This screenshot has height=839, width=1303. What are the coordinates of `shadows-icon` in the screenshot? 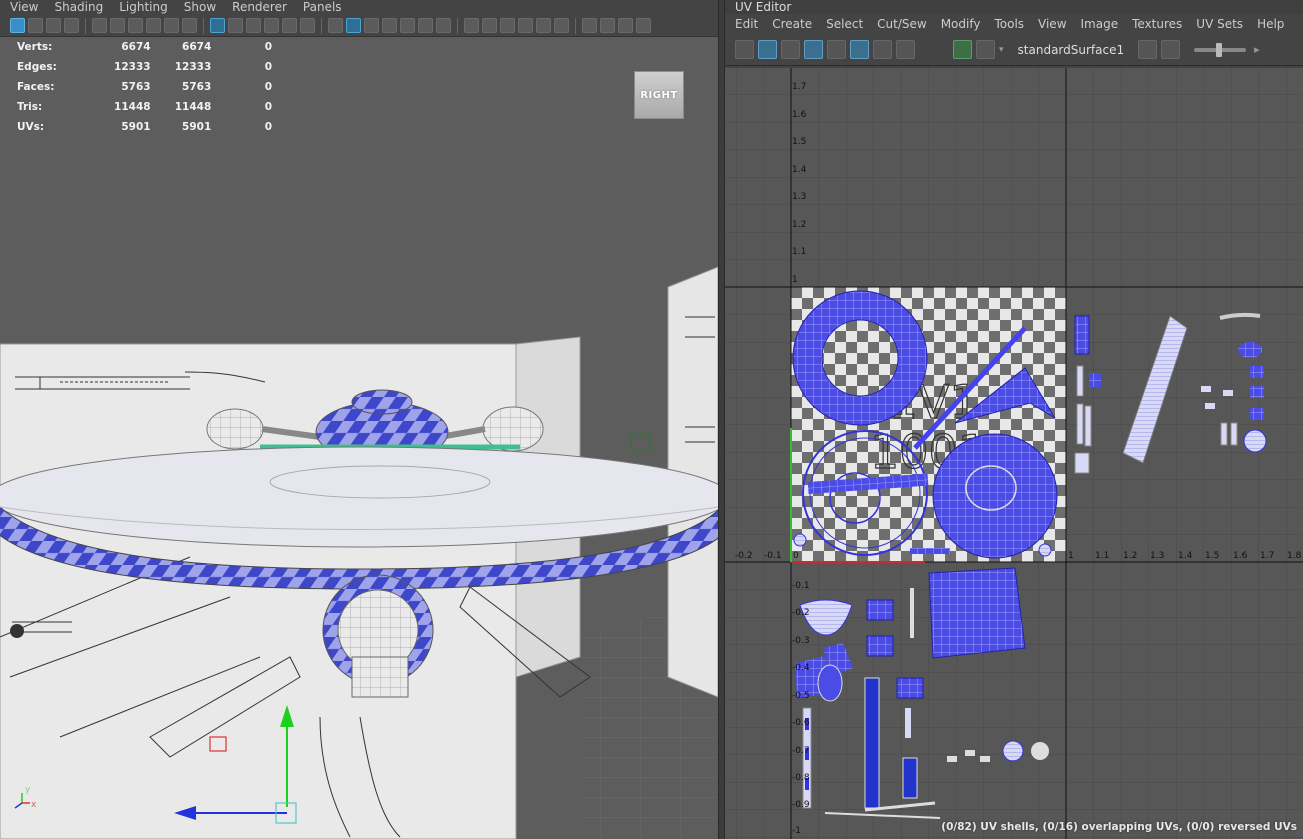 It's located at (443, 25).